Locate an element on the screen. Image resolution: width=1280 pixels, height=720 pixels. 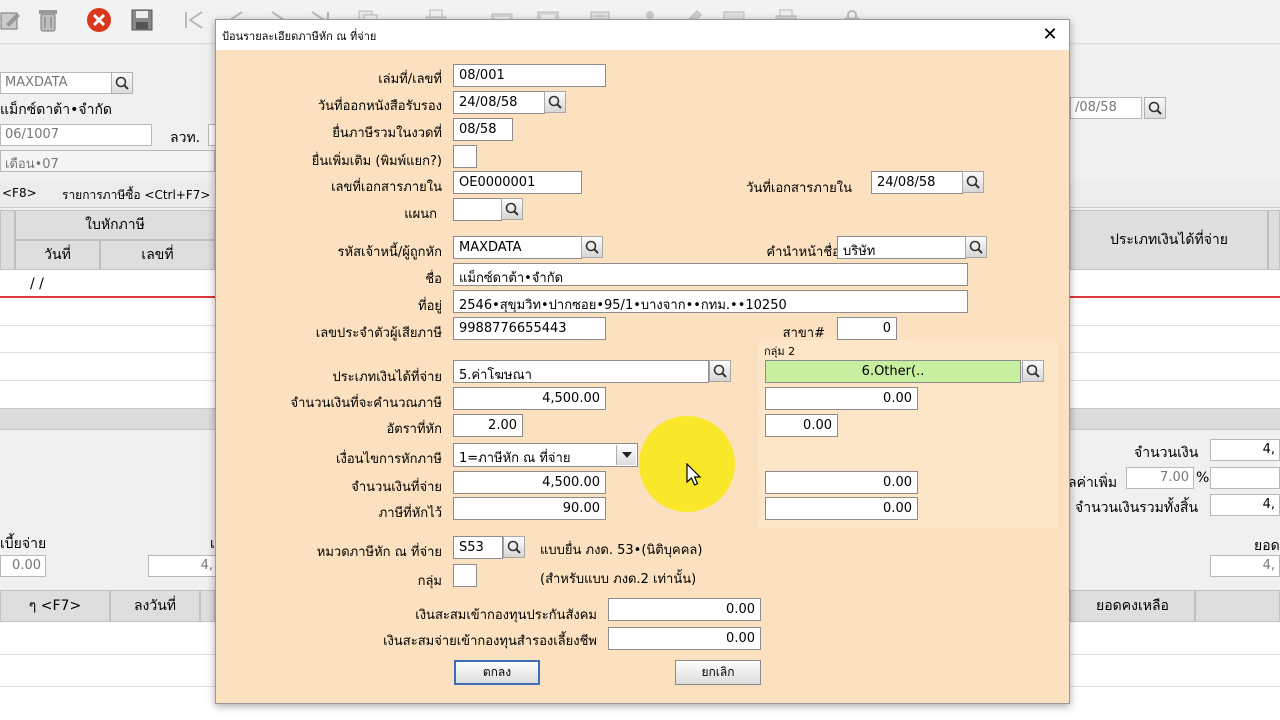
grand-total-field: 4, is located at coordinates (1245, 505).